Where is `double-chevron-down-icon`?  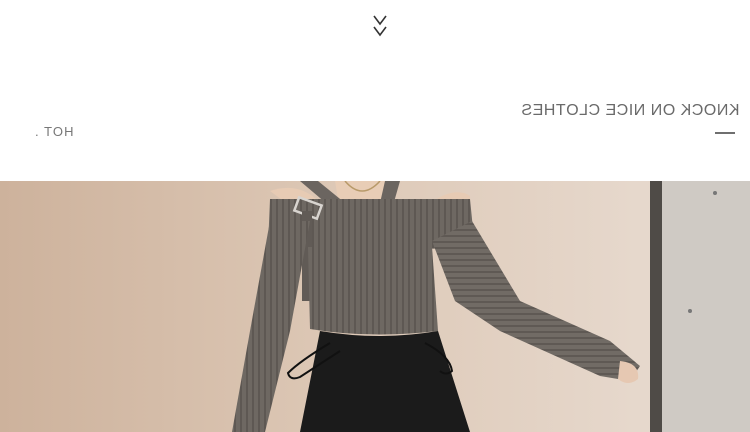
double-chevron-down-icon is located at coordinates (380, 26).